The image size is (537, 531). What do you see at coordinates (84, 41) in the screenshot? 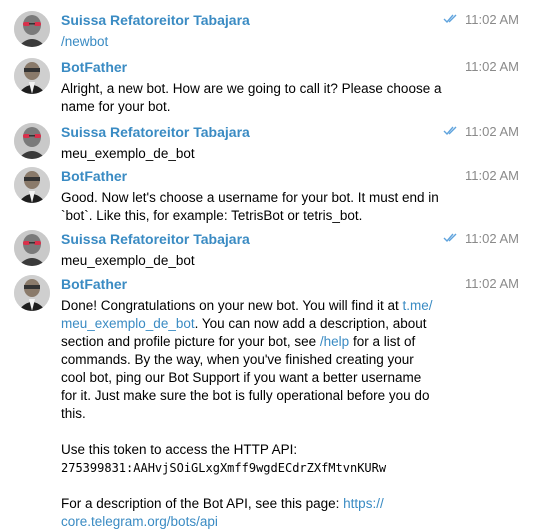
I see `command-link: /newbot` at bounding box center [84, 41].